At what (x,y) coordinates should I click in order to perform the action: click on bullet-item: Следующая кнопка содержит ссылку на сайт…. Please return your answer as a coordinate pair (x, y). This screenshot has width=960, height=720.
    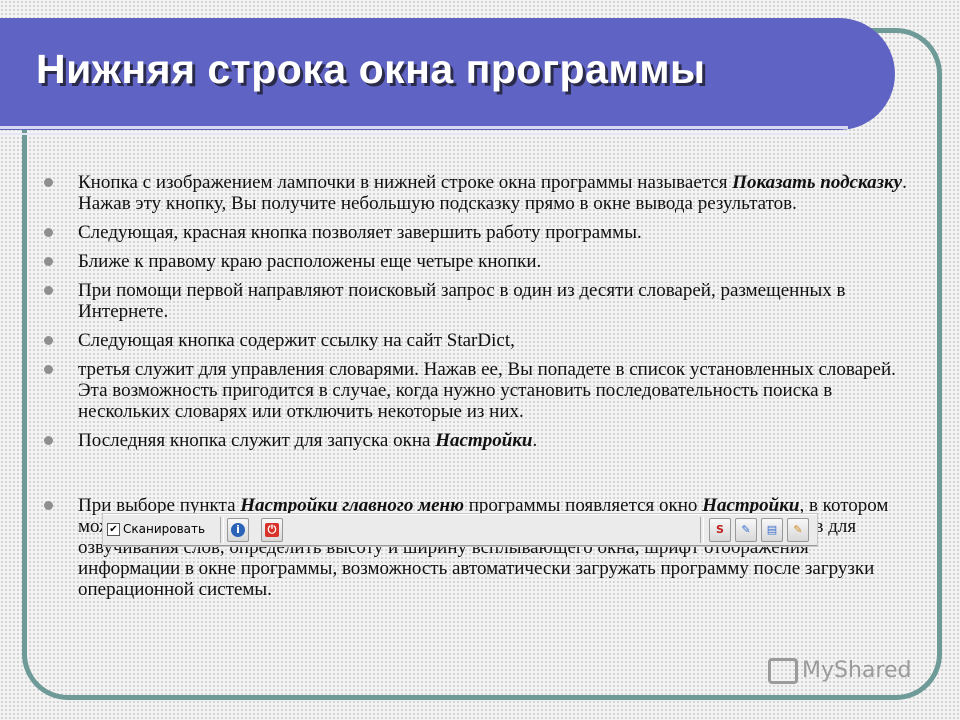
    Looking at the image, I should click on (477, 340).